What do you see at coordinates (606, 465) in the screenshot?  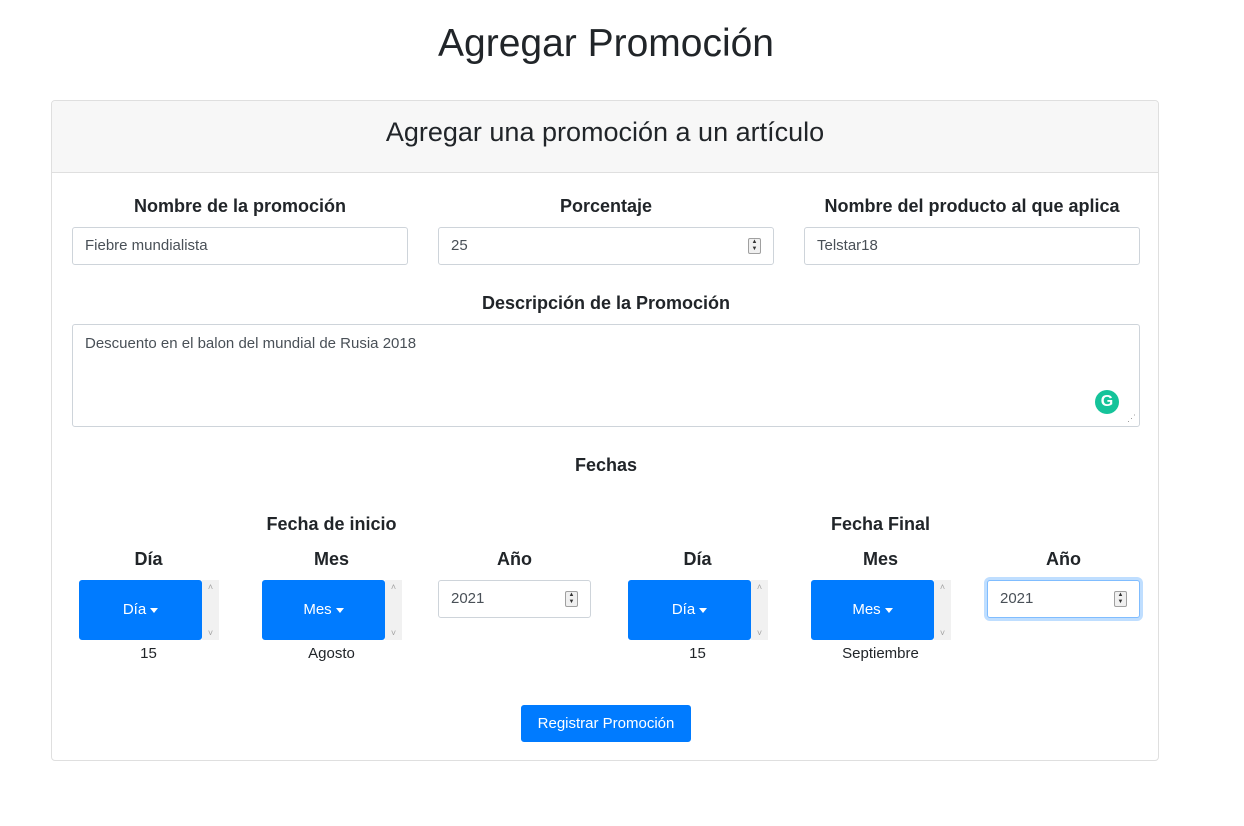 I see `dates-section-label: Fechas` at bounding box center [606, 465].